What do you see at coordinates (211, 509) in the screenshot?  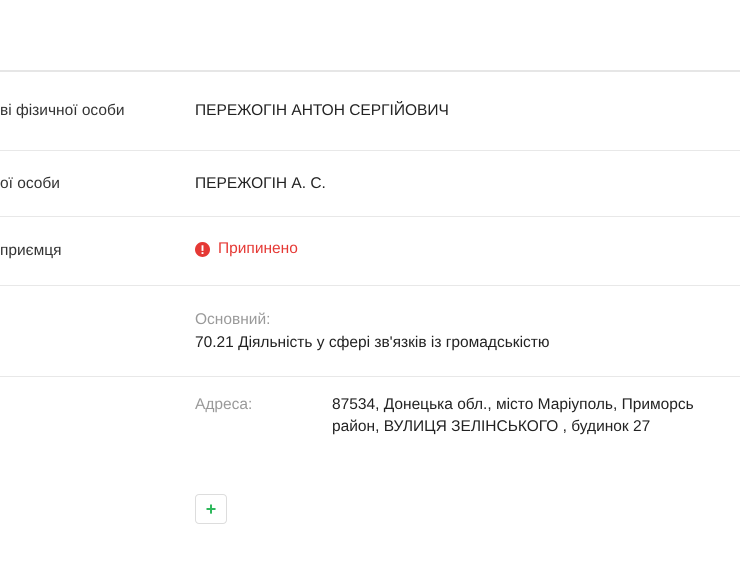 I see `add-button: +` at bounding box center [211, 509].